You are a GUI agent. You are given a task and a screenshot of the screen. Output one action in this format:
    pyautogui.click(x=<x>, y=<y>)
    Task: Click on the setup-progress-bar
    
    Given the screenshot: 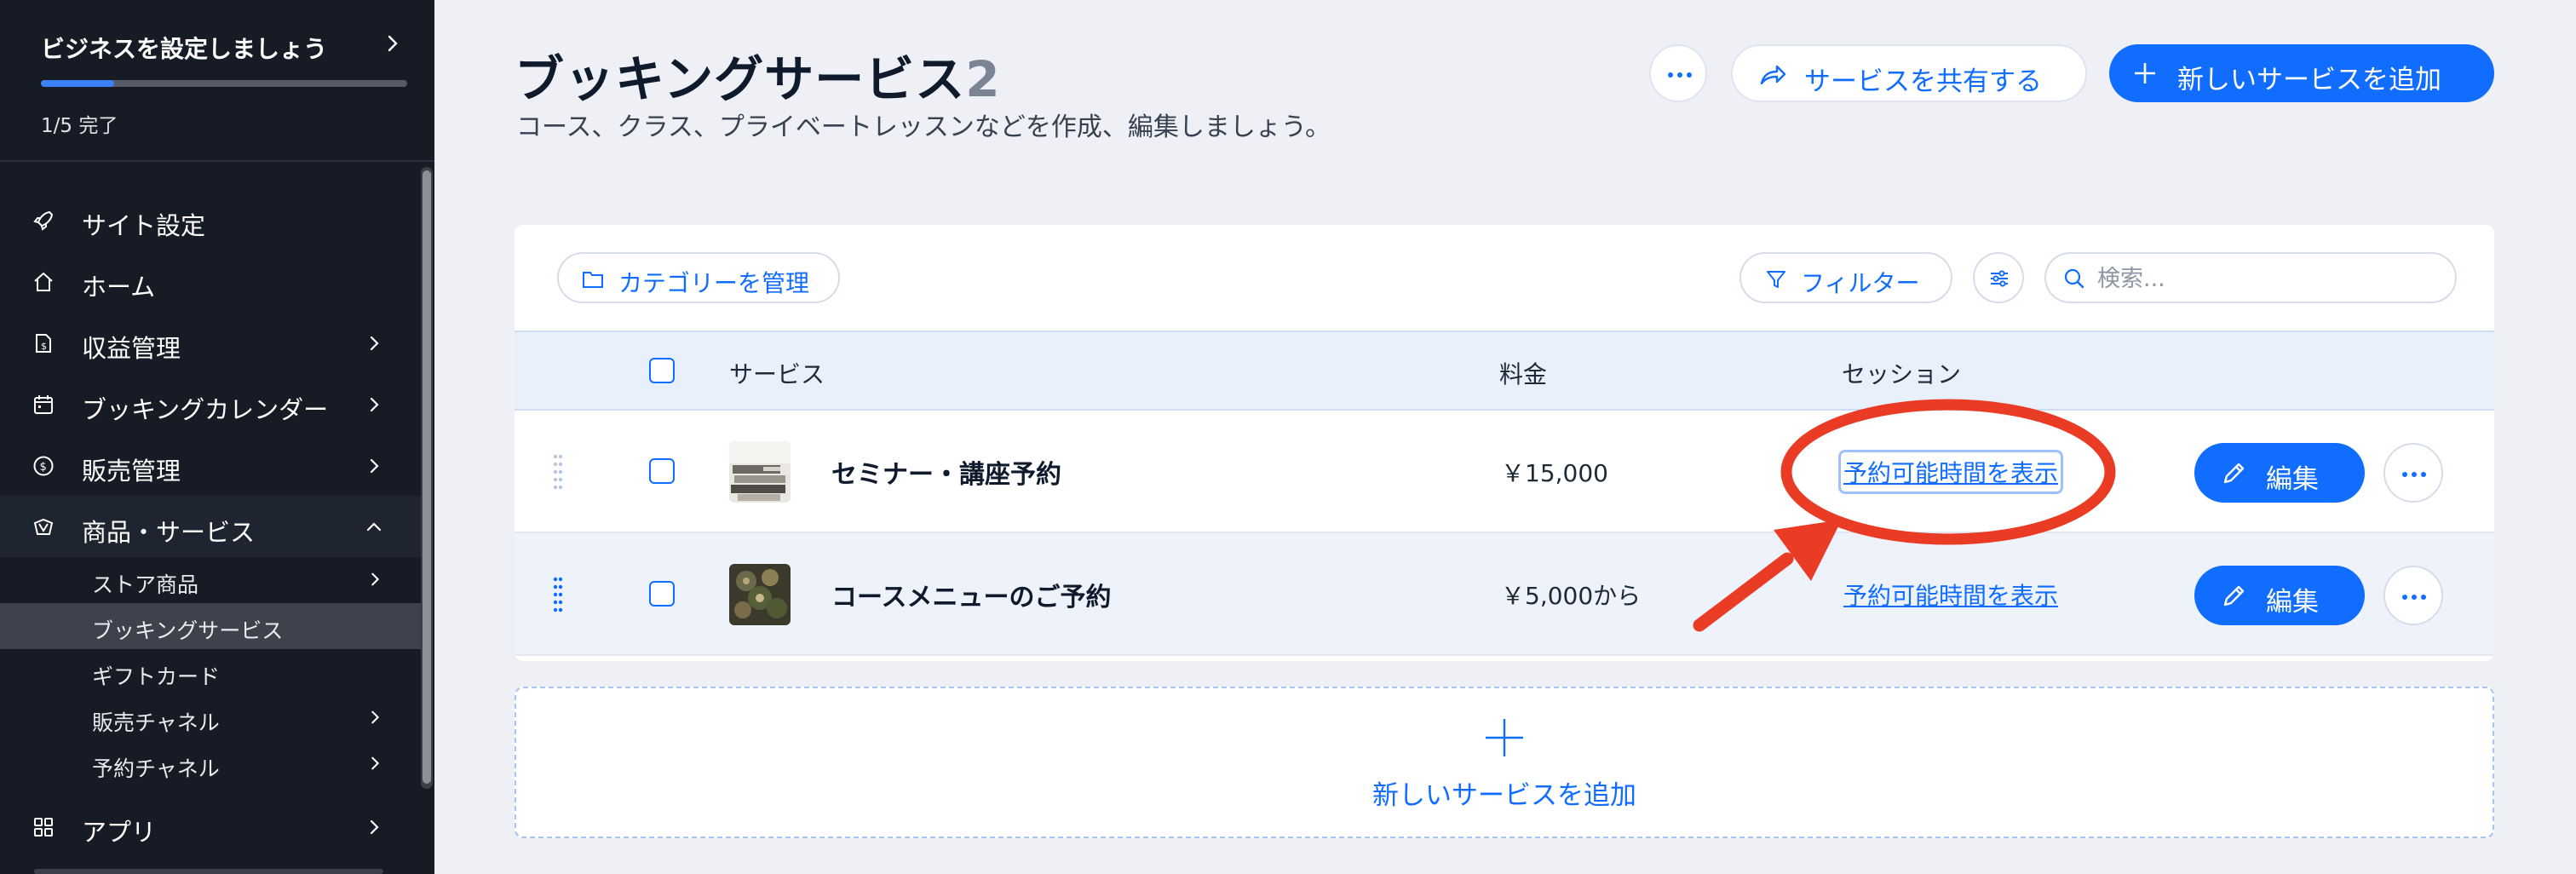 What is the action you would take?
    pyautogui.click(x=224, y=84)
    